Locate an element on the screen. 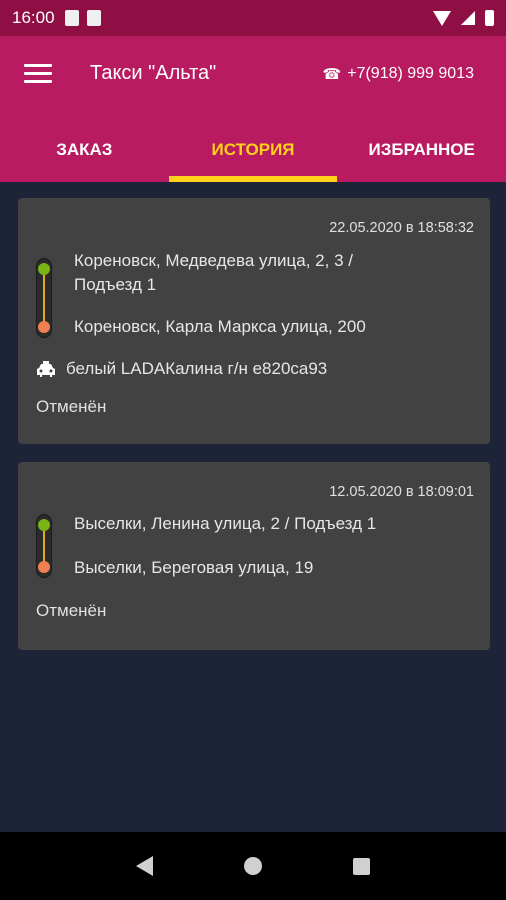 The image size is (506, 900). phone-number: +7(918) 999 9013 is located at coordinates (410, 73).